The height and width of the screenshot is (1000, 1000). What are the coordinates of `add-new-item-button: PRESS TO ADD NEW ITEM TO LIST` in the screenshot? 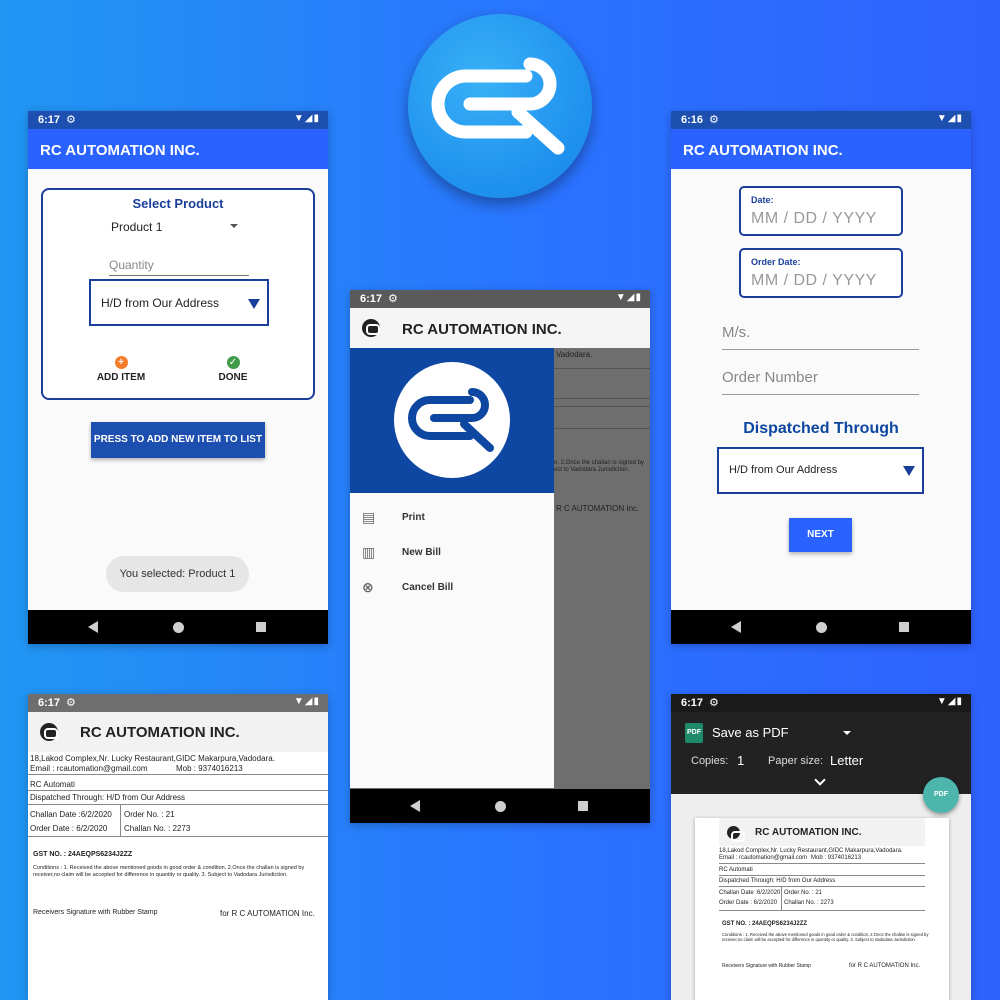 It's located at (178, 440).